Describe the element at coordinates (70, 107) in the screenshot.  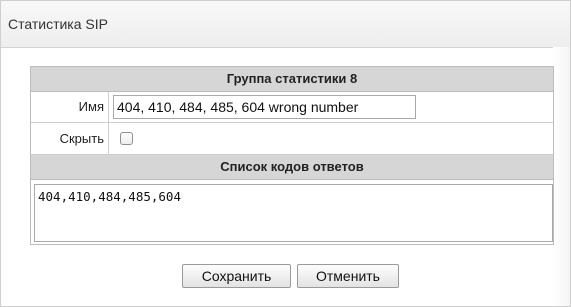
I see `name-label: Имя` at that location.